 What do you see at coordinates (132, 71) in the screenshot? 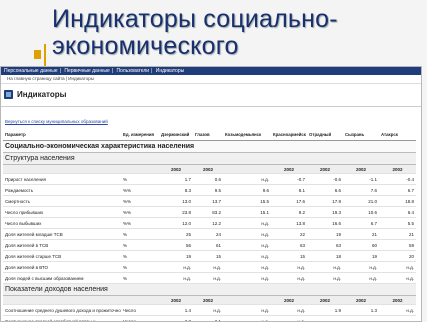
I see `nav-users: Пользователи` at bounding box center [132, 71].